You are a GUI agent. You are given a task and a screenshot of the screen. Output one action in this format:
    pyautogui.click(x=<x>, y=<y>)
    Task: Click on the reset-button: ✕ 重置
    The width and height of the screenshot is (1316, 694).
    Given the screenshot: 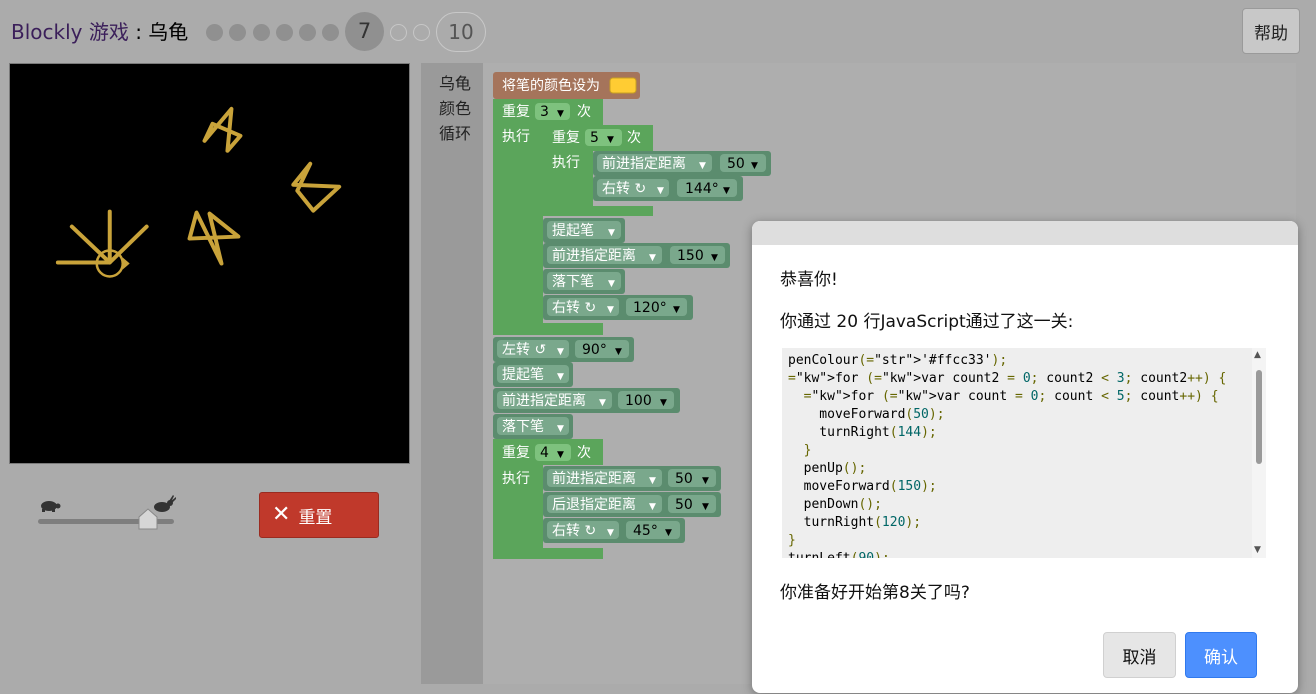 What is the action you would take?
    pyautogui.click(x=319, y=515)
    